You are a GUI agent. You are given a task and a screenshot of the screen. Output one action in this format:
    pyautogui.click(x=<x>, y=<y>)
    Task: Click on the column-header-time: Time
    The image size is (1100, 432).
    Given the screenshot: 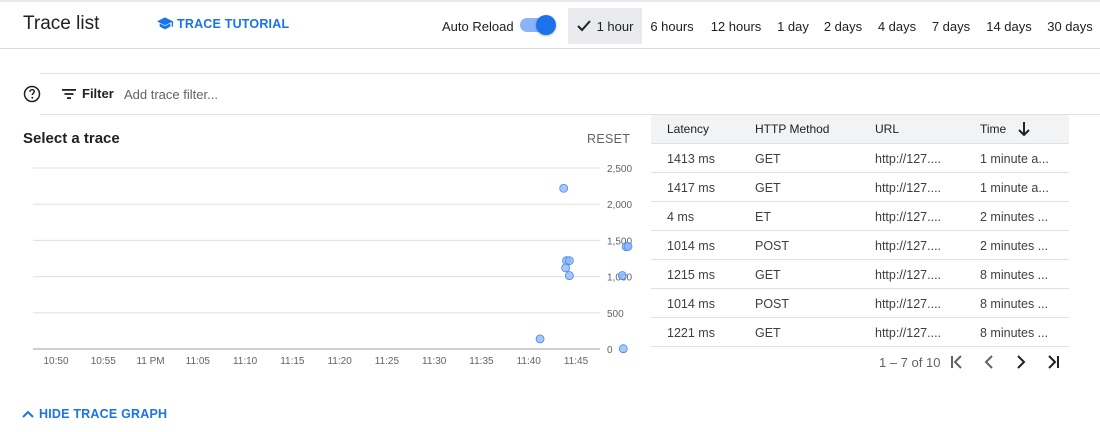 What is the action you would take?
    pyautogui.click(x=993, y=129)
    